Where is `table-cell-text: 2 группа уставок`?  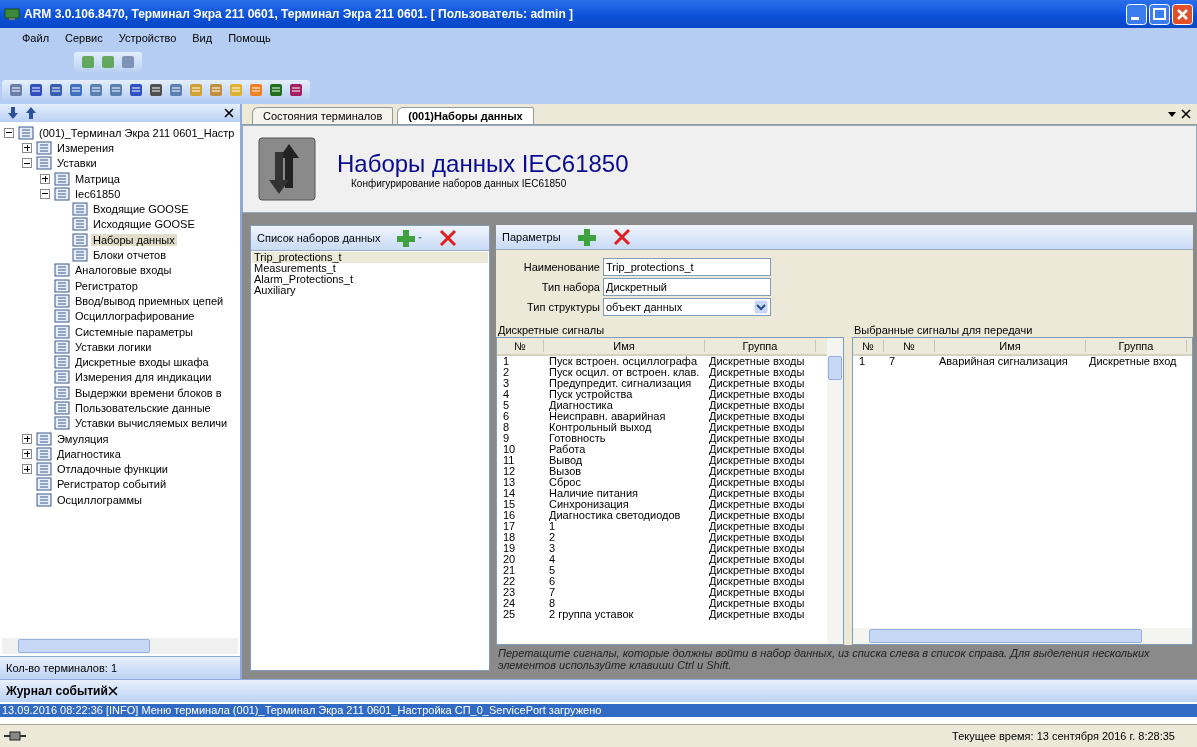
table-cell-text: 2 группа уставок is located at coordinates (591, 614).